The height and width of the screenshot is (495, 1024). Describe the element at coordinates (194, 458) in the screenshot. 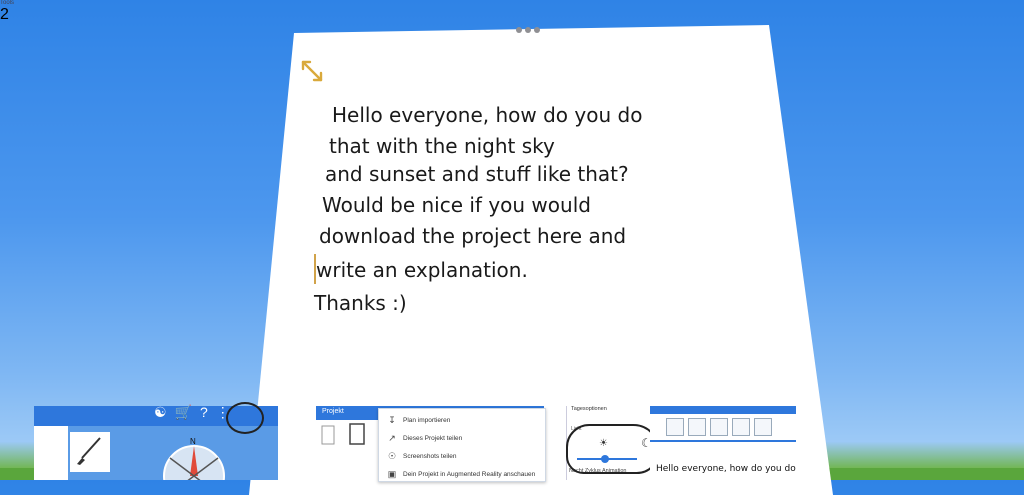

I see `compass-icon: N` at that location.